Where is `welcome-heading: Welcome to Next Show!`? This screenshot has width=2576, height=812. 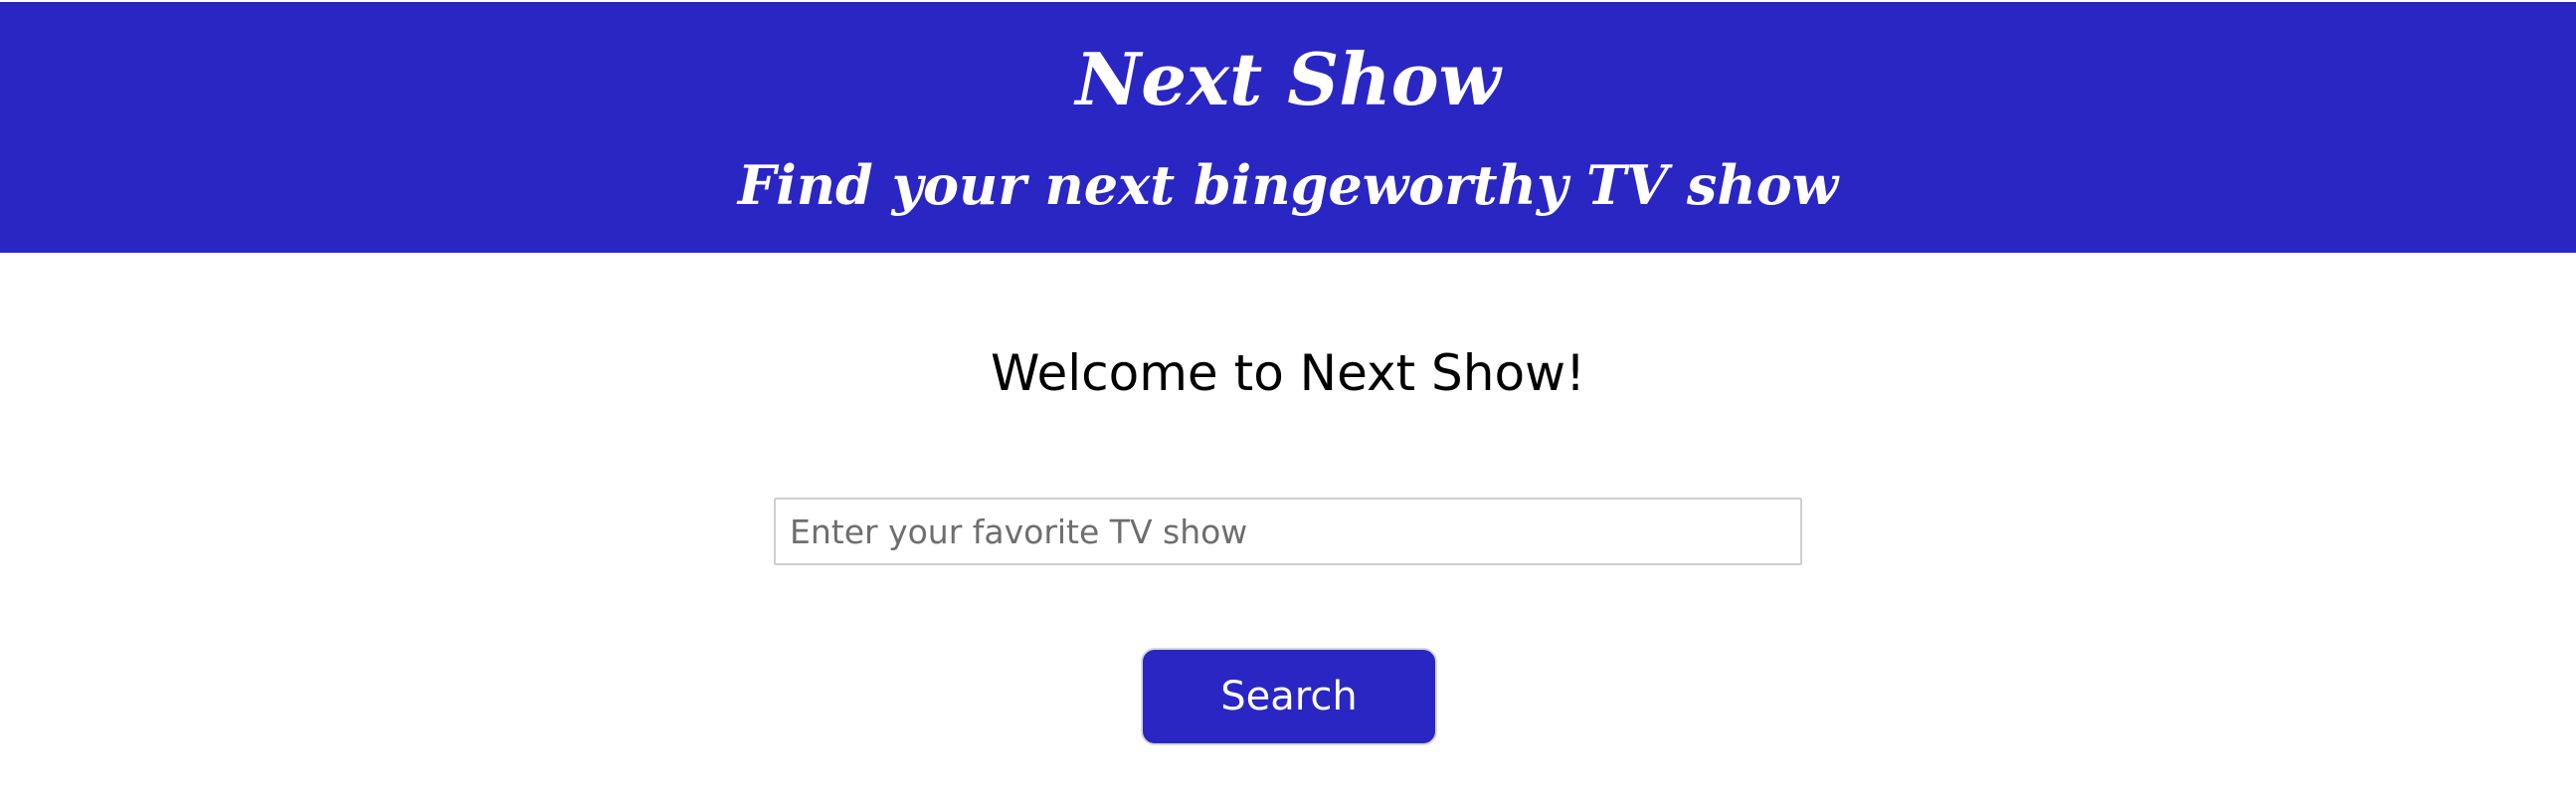
welcome-heading: Welcome to Next Show! is located at coordinates (1288, 373).